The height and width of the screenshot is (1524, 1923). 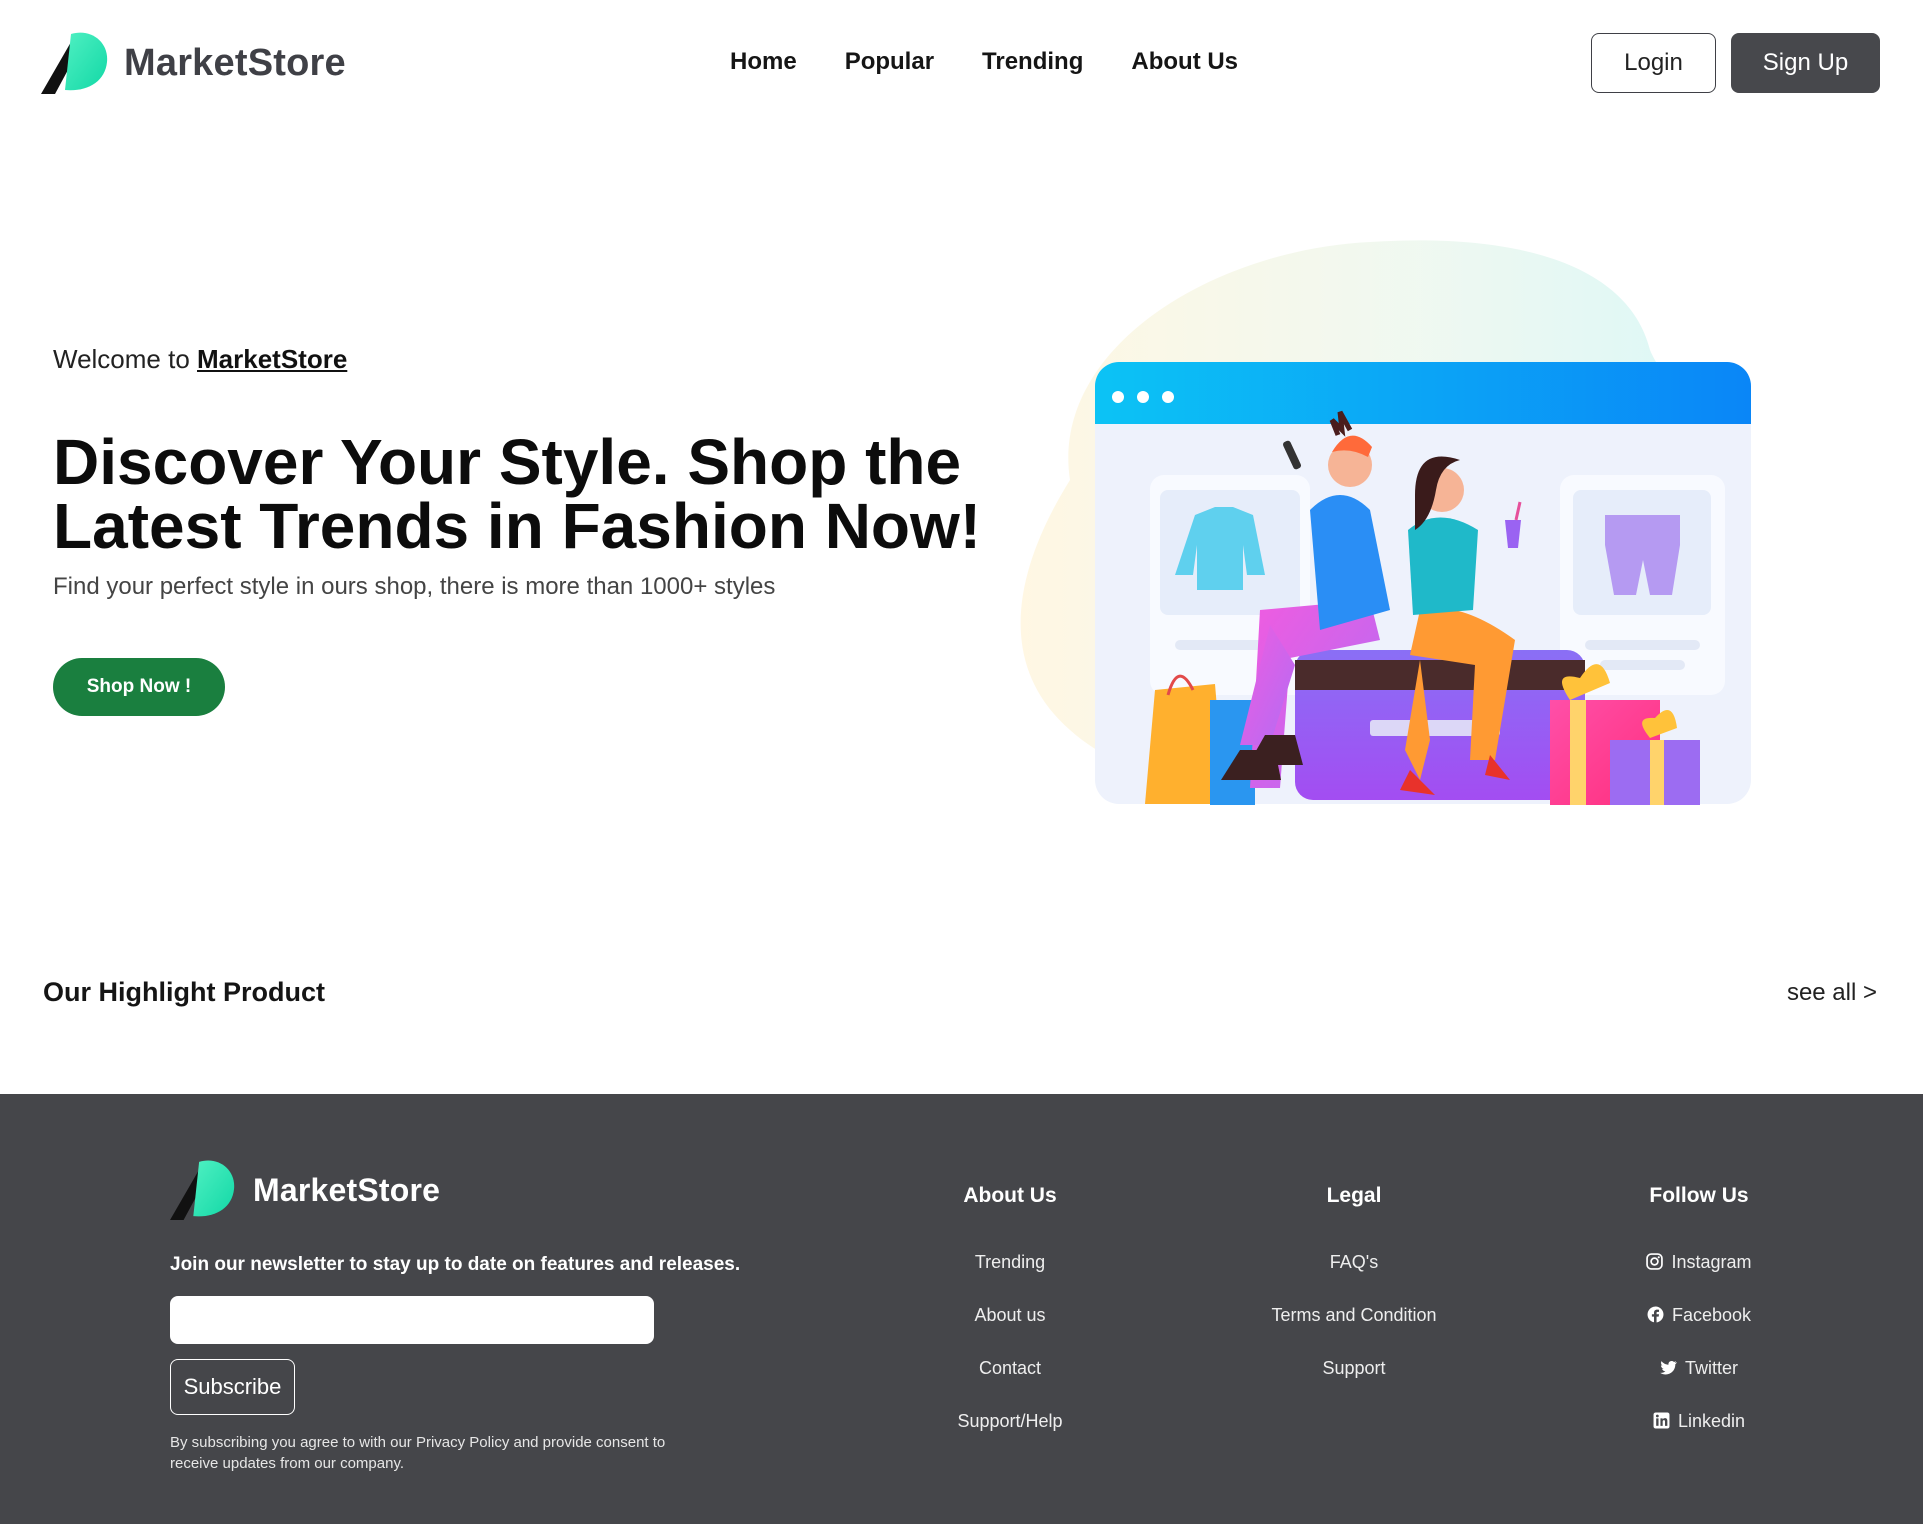 I want to click on footer-logo-mark-icon, so click(x=202, y=1190).